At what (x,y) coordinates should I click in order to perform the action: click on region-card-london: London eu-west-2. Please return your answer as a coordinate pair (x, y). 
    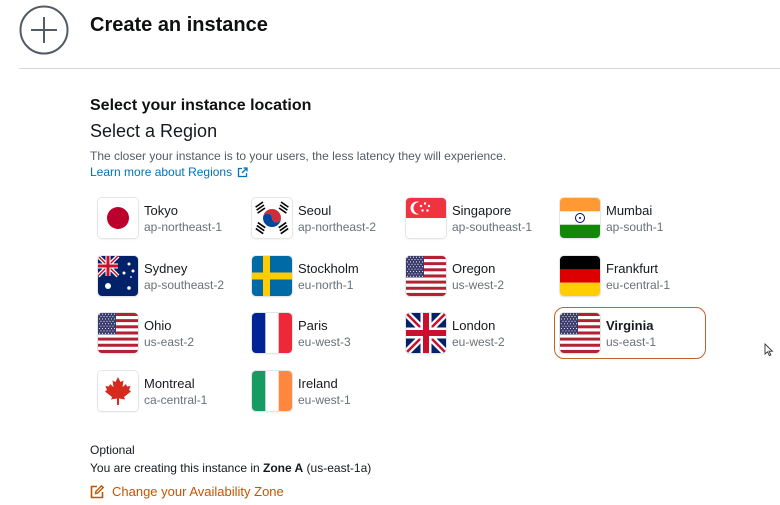
    Looking at the image, I should click on (476, 333).